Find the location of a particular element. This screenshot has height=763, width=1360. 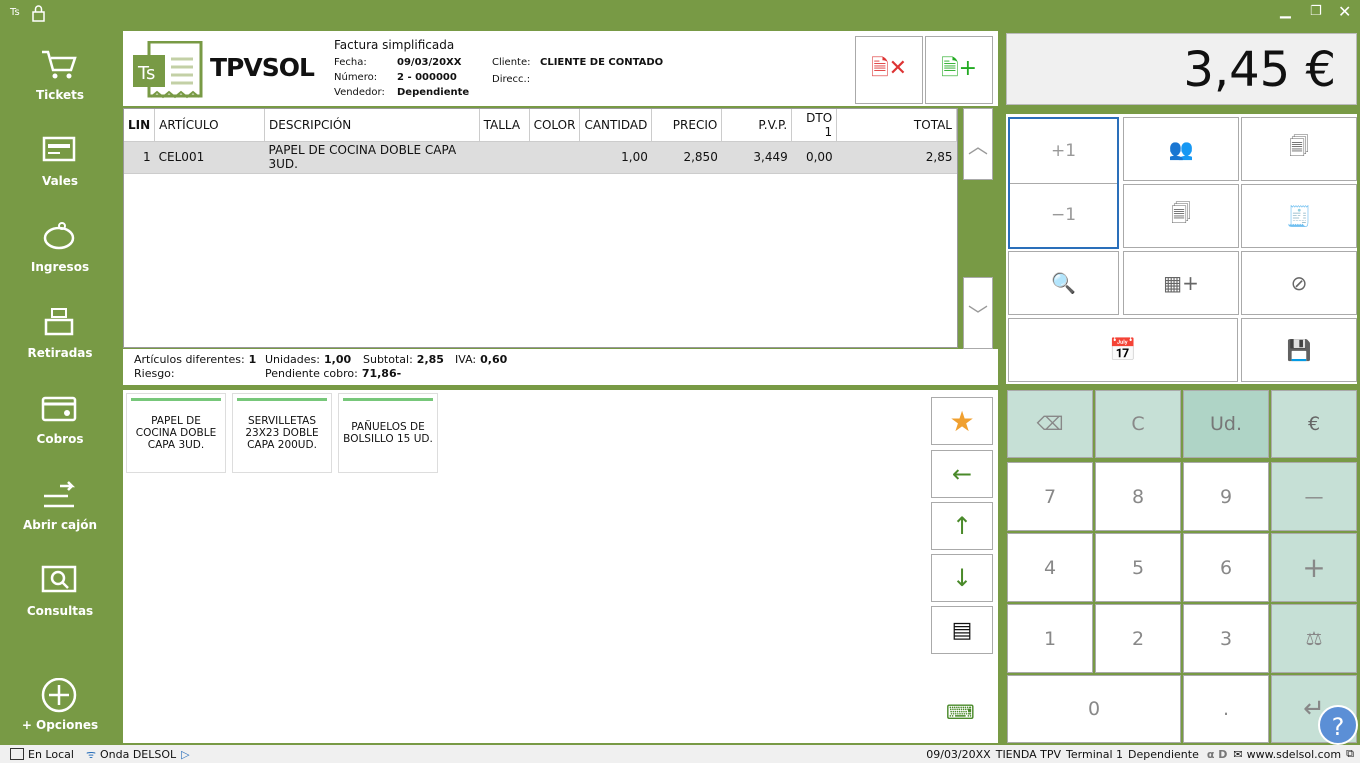

favorites-button: ★ is located at coordinates (962, 421).